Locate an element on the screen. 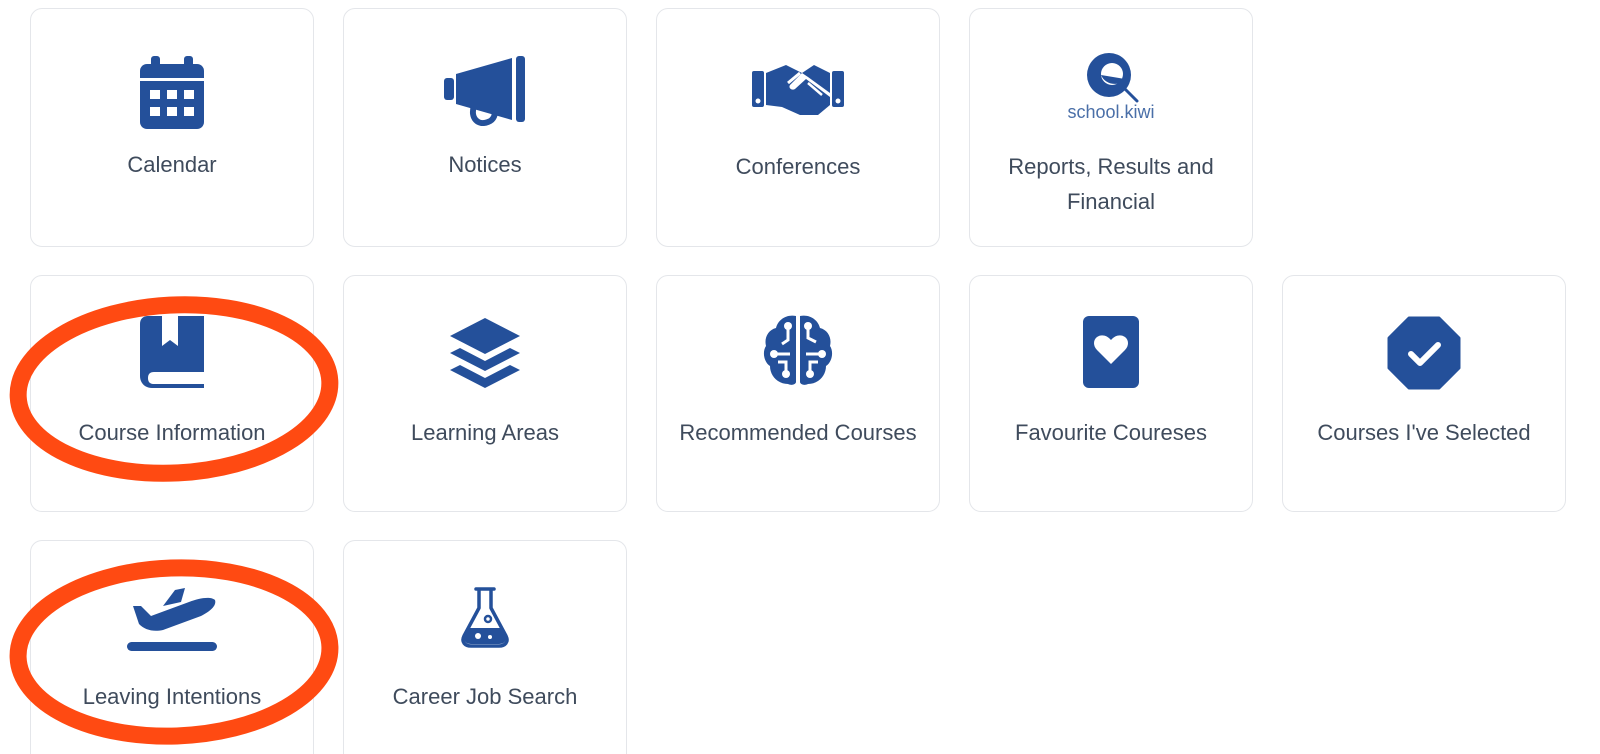  school-kiwi-logo-text: school.kiwi is located at coordinates (1111, 112).